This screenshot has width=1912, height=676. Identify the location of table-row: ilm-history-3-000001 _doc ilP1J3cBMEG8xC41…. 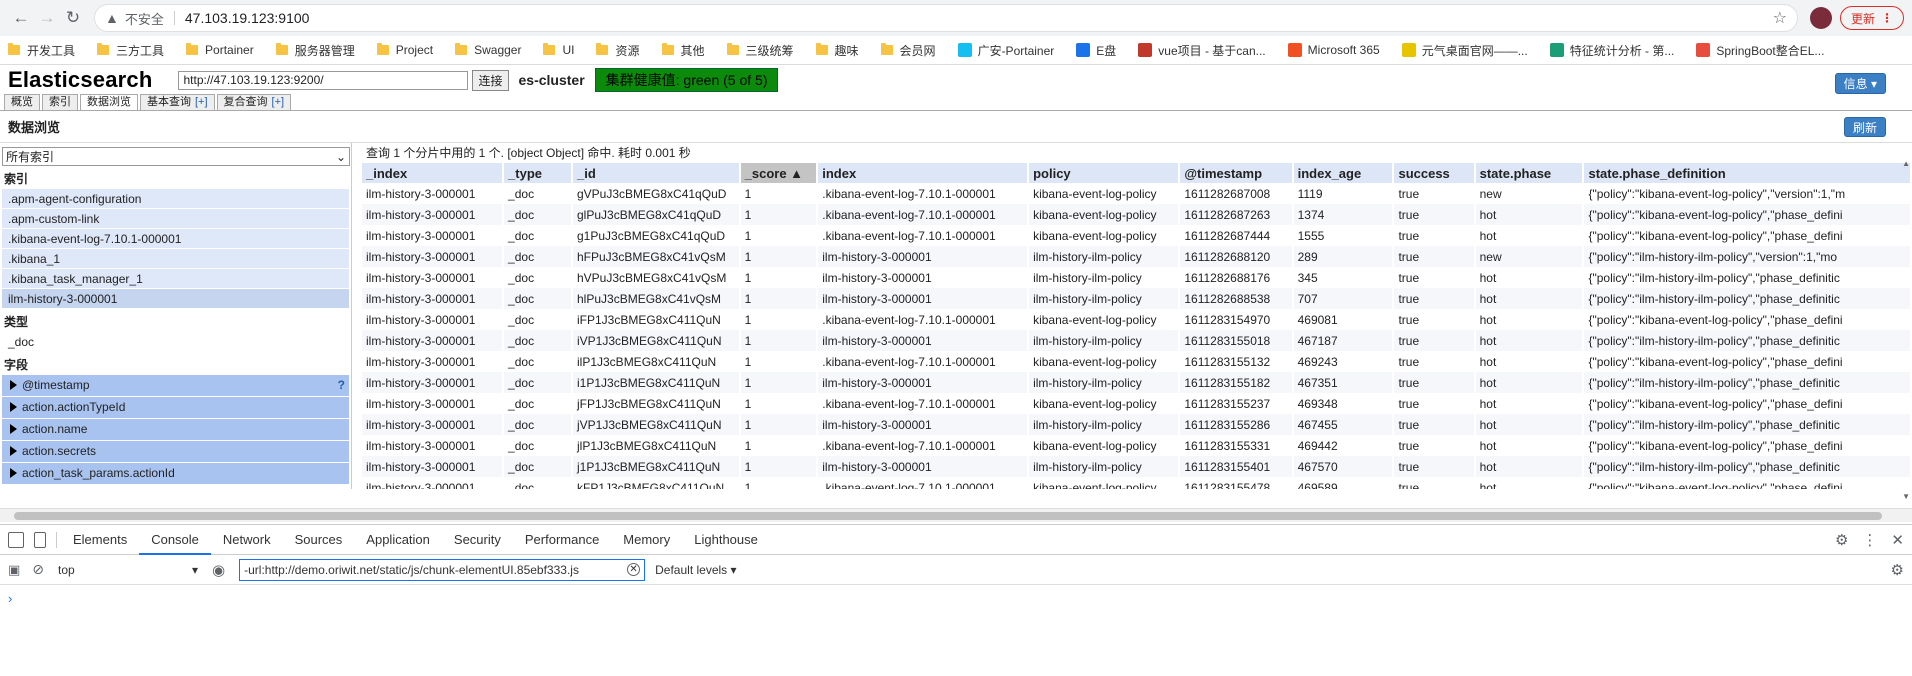
(1136, 361).